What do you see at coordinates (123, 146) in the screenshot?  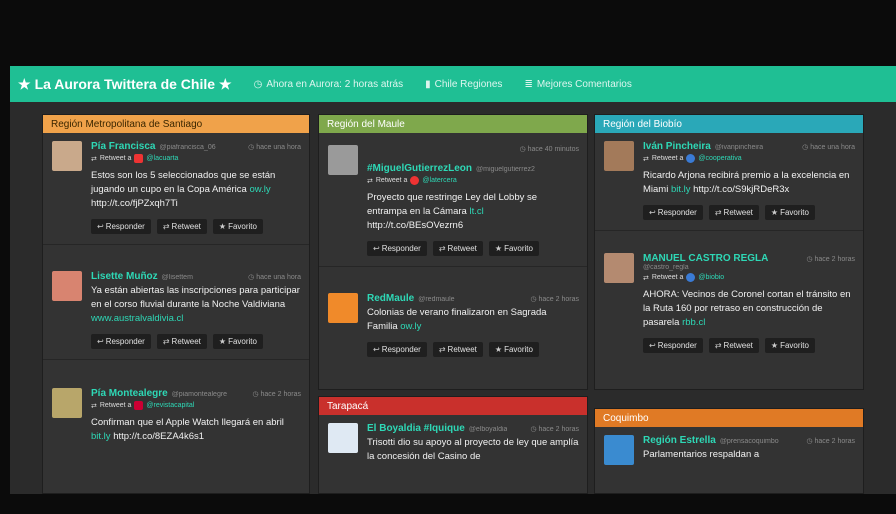 I see `tweet-author: Pía Francisca` at bounding box center [123, 146].